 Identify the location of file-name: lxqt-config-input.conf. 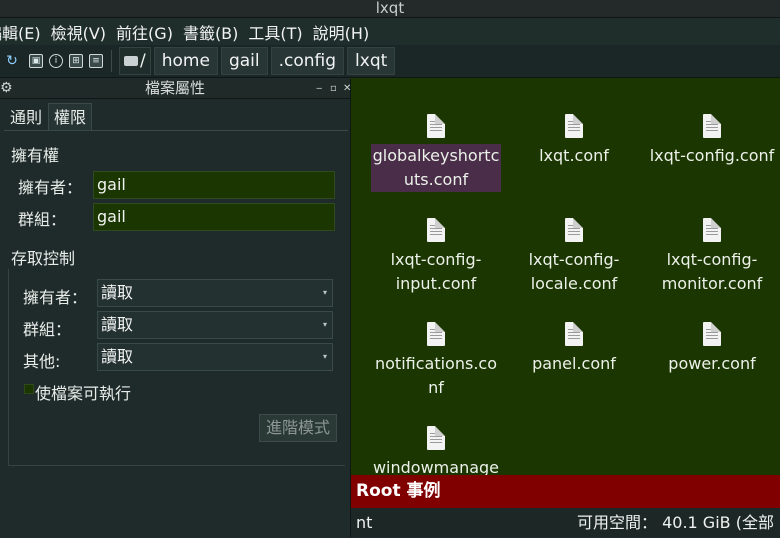
(436, 271).